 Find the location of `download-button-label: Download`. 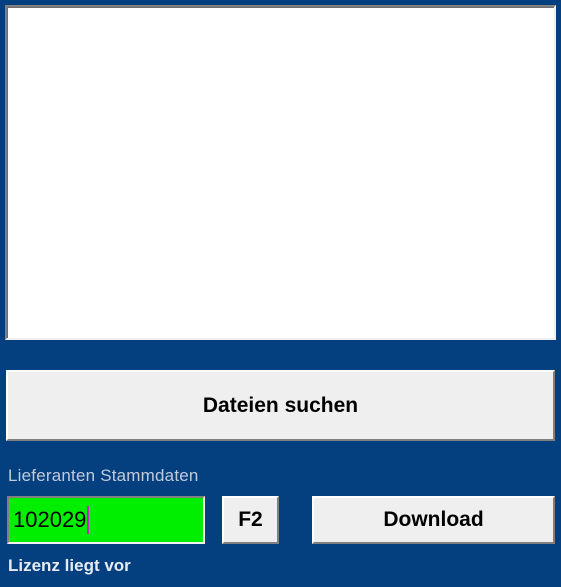

download-button-label: Download is located at coordinates (433, 519).